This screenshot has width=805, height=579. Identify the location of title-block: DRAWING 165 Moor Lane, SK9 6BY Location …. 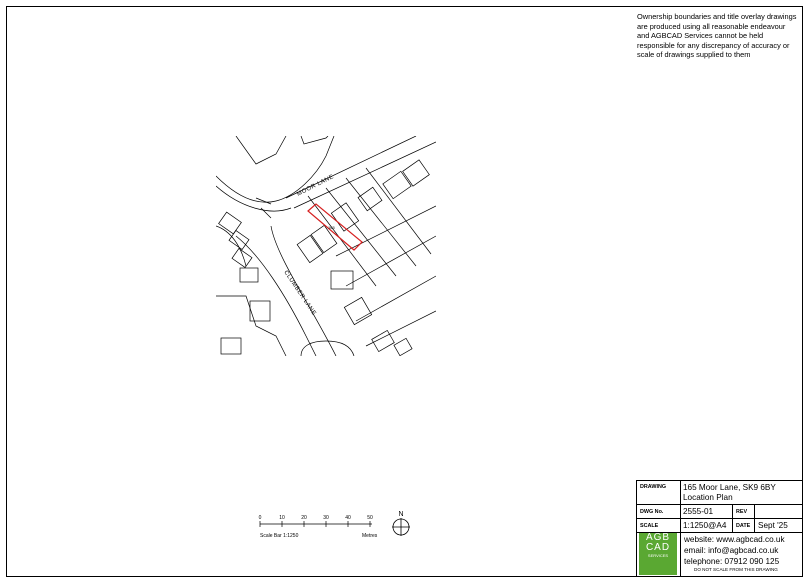
(719, 528).